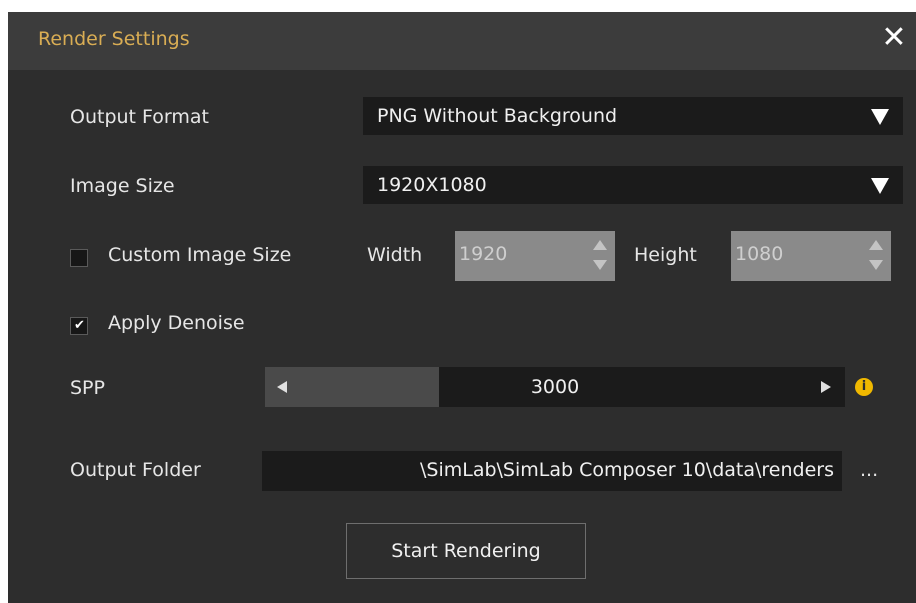 The image size is (916, 603). What do you see at coordinates (122, 186) in the screenshot?
I see `image-size-label: Image Size` at bounding box center [122, 186].